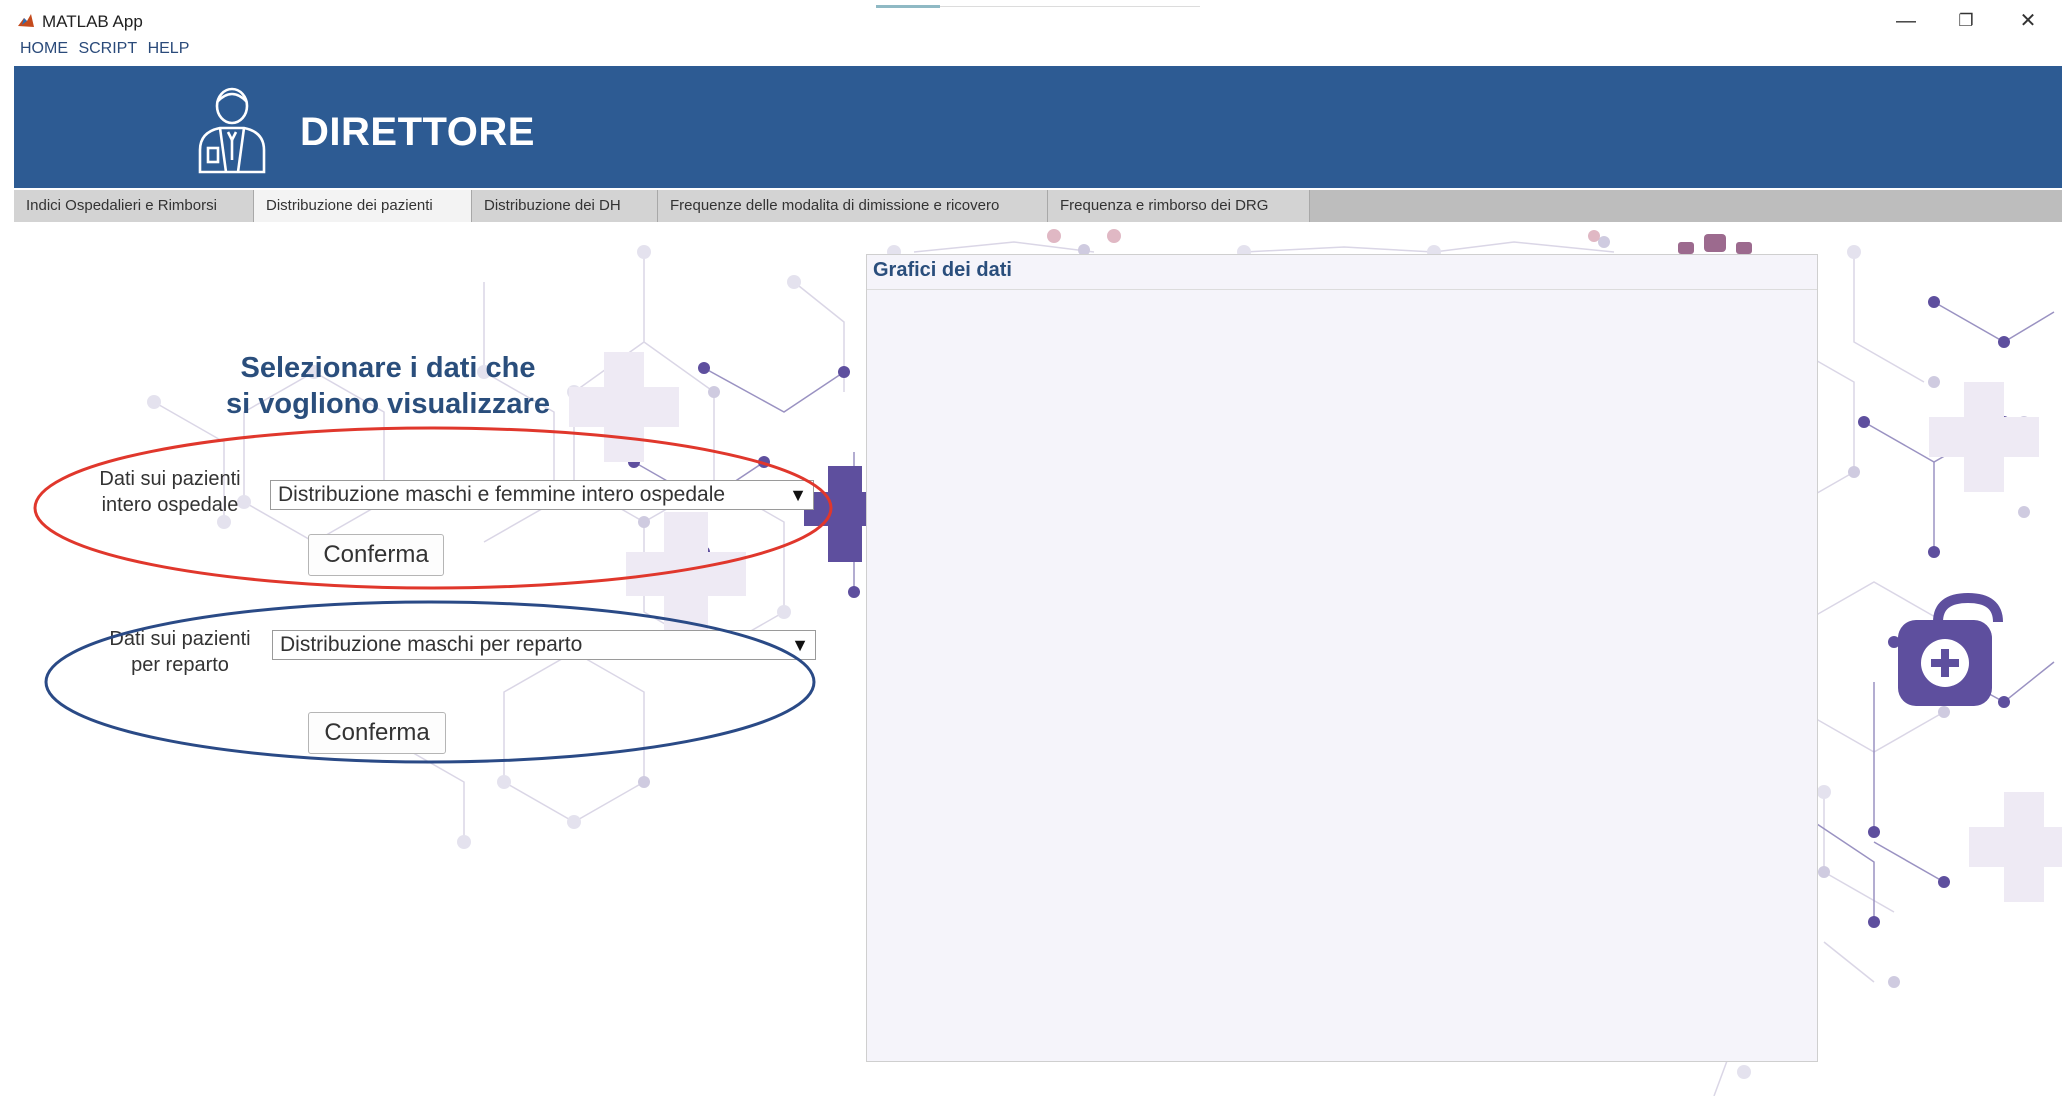 Image resolution: width=2064 pixels, height=1096 pixels. I want to click on tab-distribuzione-pazienti: Distribuzione dei pazienti, so click(363, 206).